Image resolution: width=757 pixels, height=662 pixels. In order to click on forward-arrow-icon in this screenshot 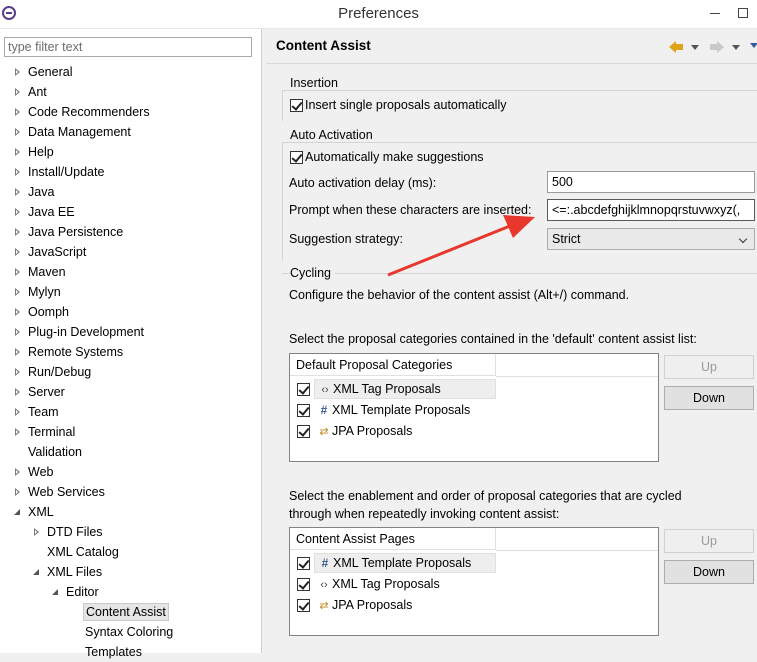, I will do `click(717, 47)`.